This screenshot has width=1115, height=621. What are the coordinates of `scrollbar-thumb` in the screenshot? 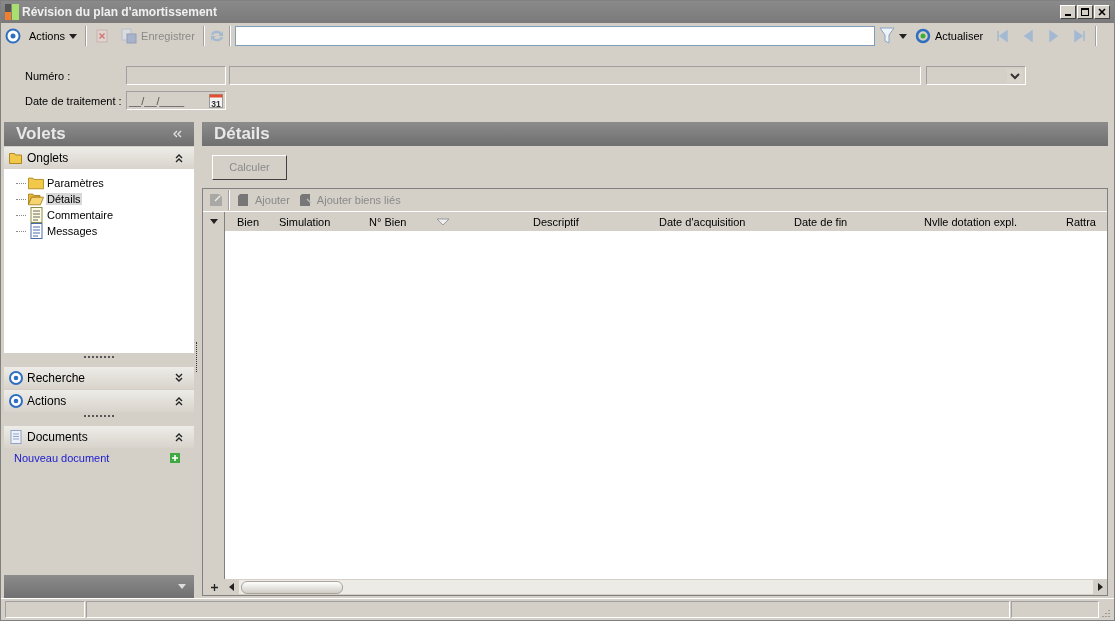 It's located at (292, 587).